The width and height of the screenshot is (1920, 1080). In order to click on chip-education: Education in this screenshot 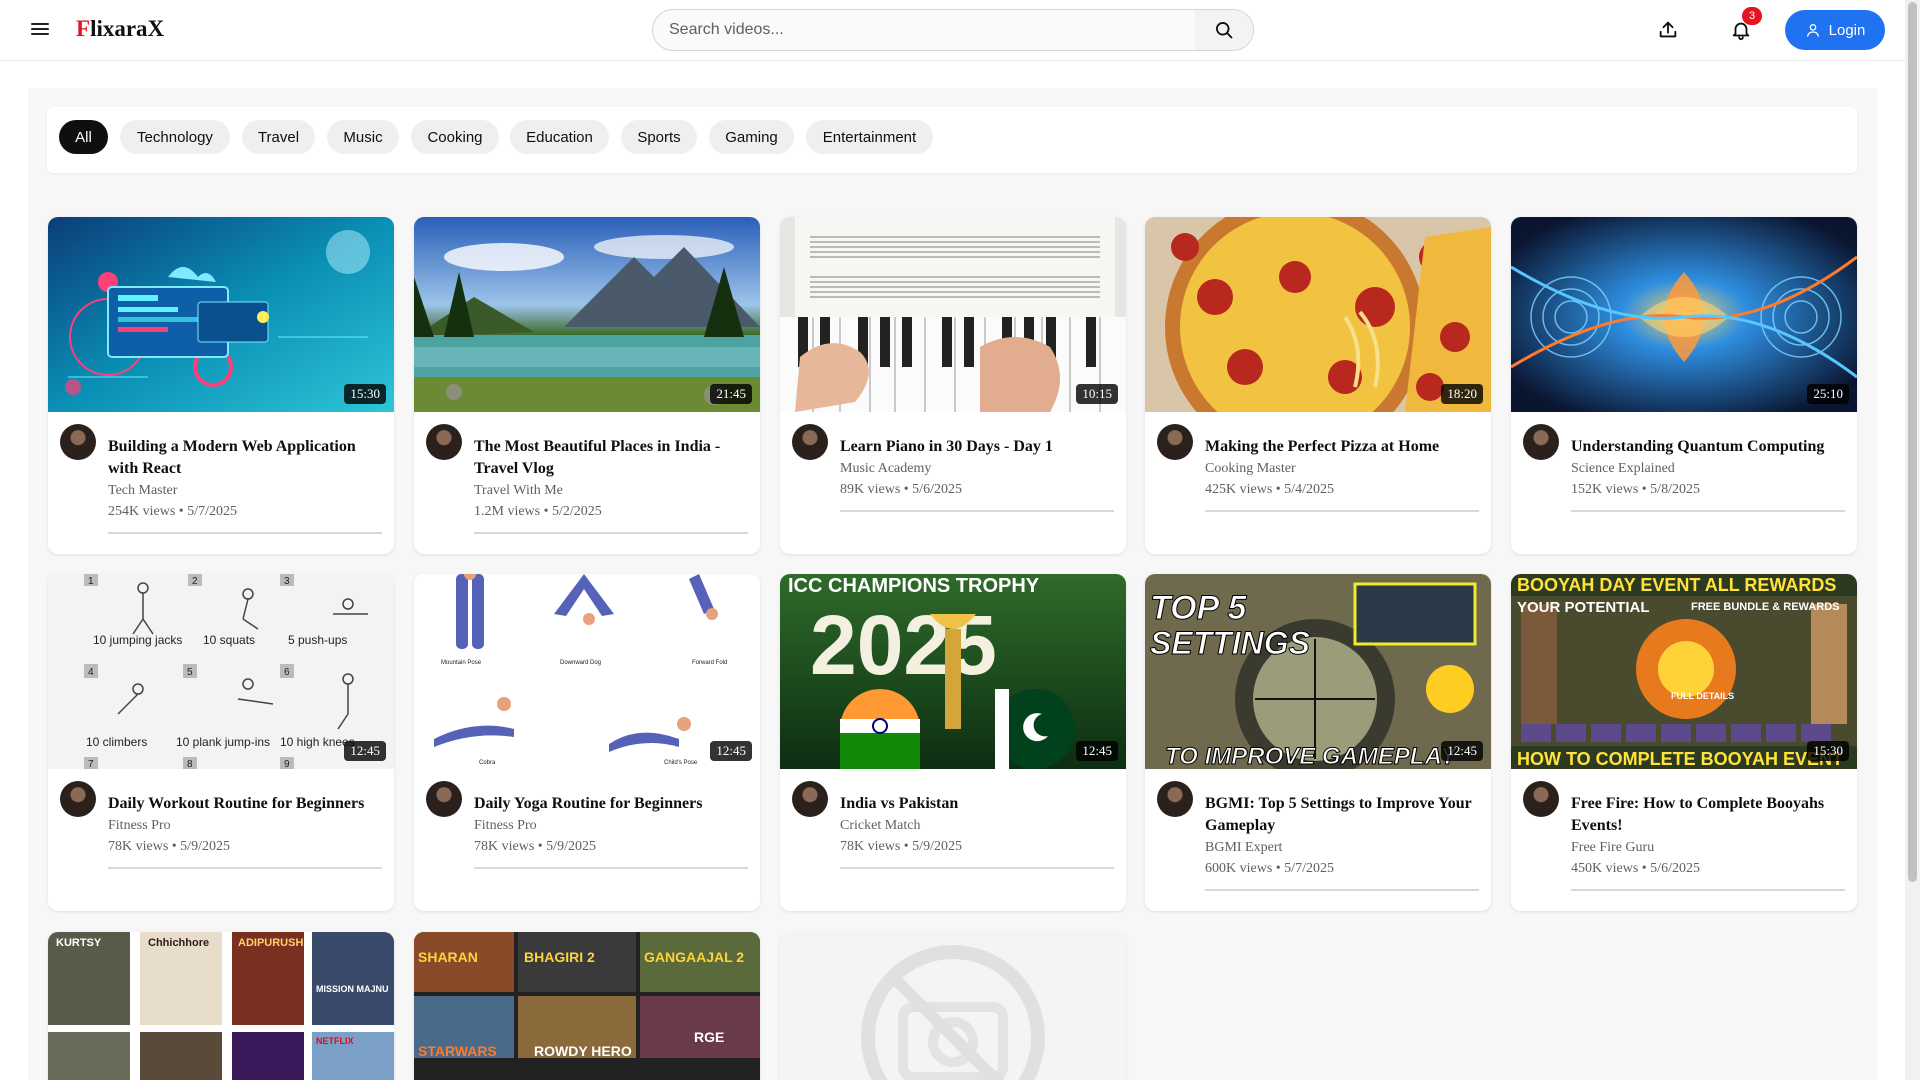, I will do `click(559, 137)`.